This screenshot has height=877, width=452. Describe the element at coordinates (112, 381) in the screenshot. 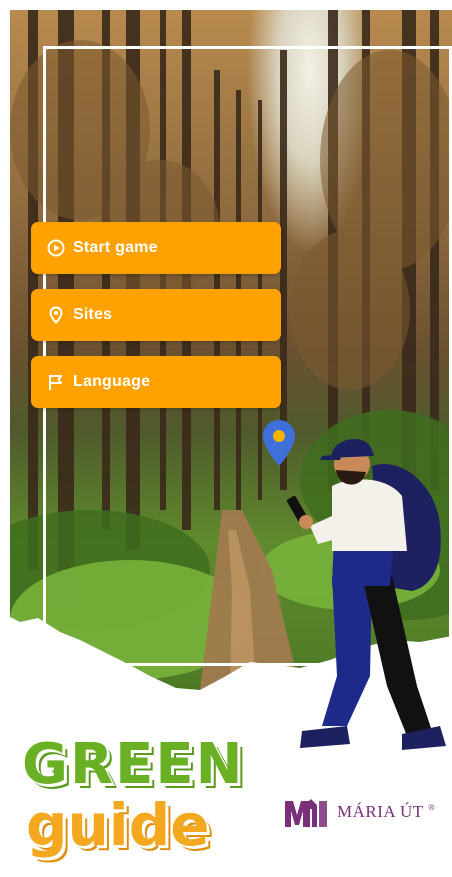

I see `language-label: Language` at that location.